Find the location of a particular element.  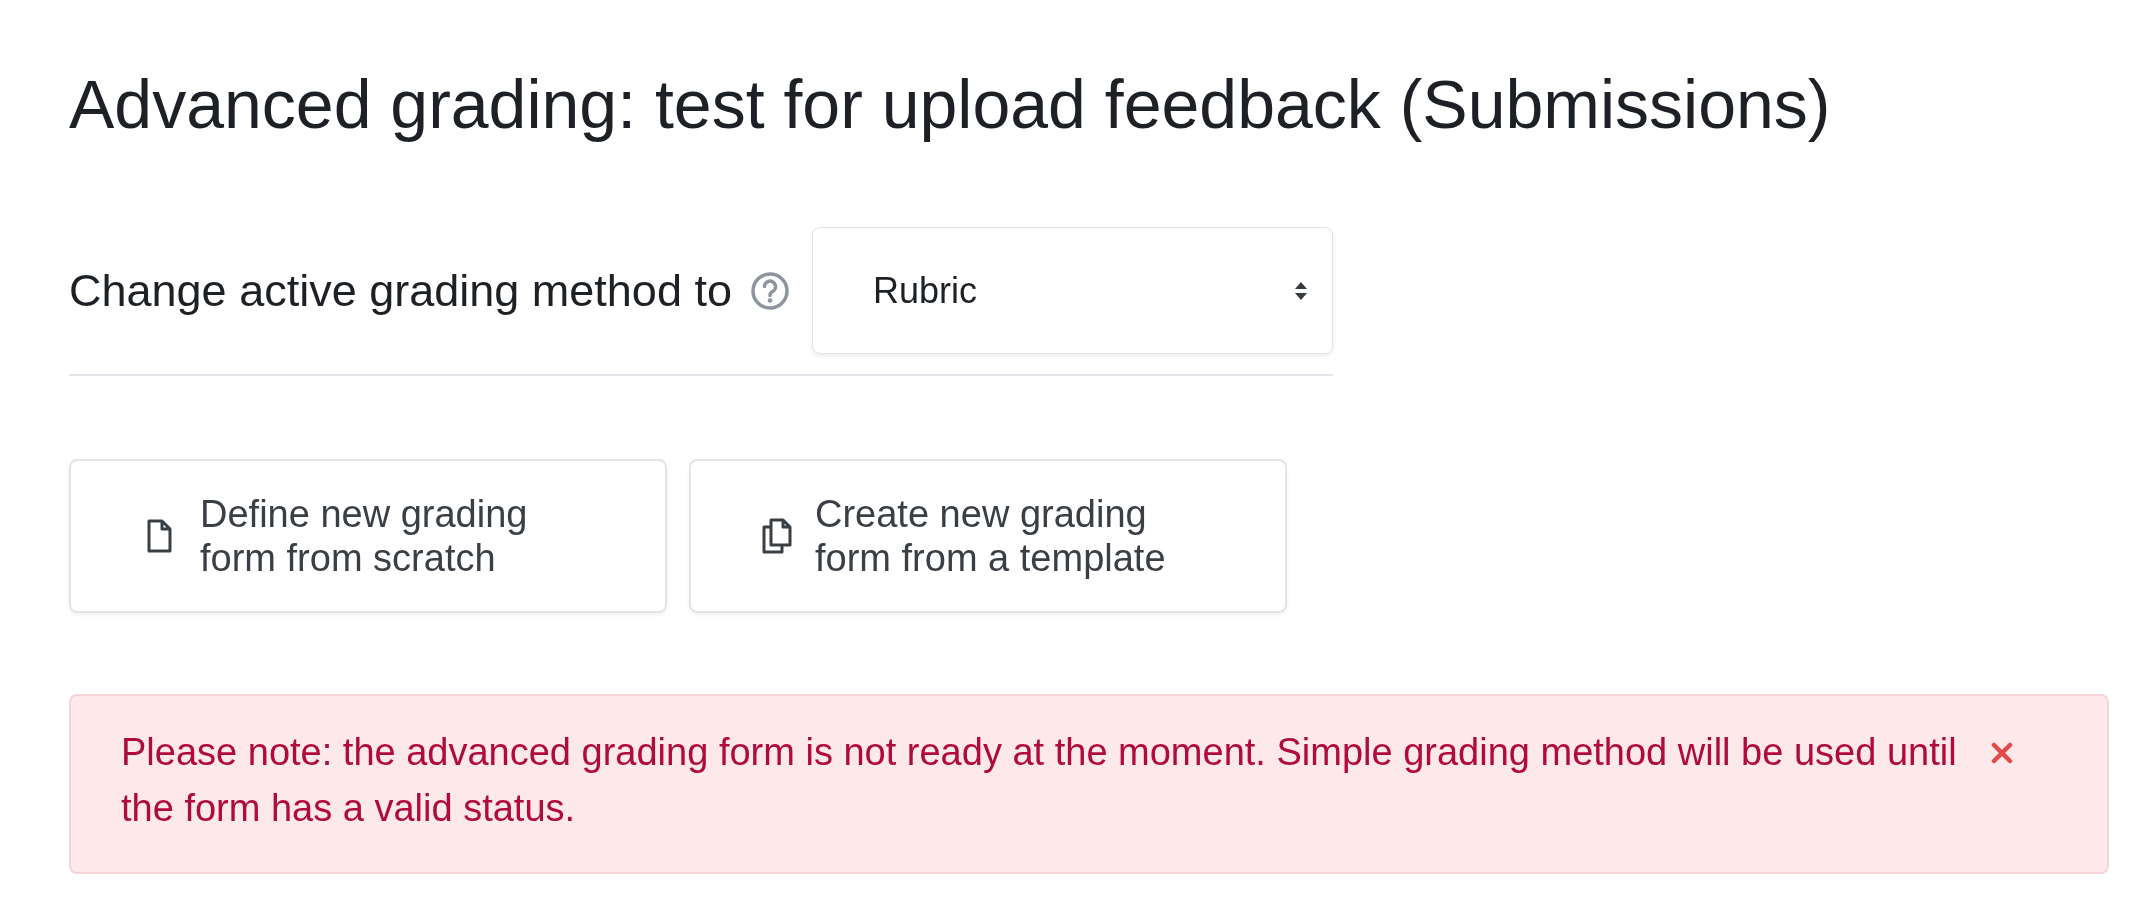

help-icon is located at coordinates (769, 290).